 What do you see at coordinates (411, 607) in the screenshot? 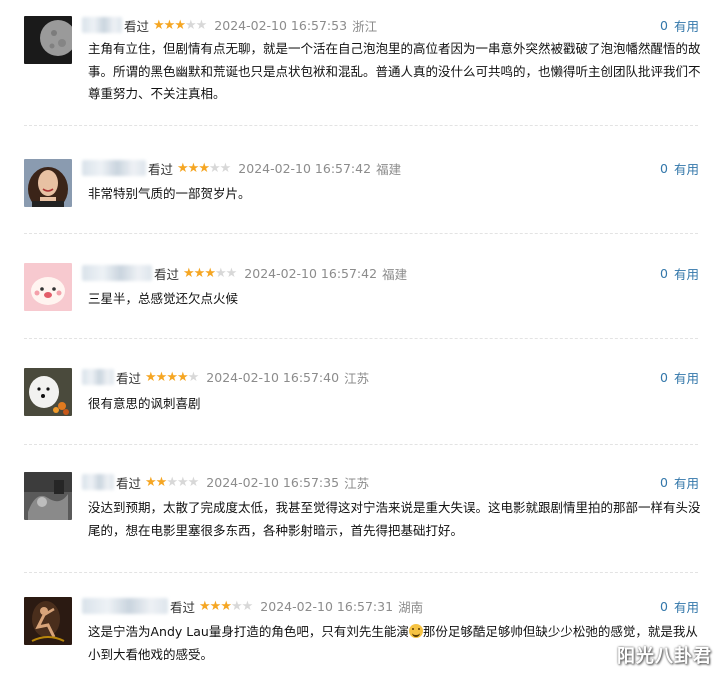
I see `comment-location: 湖南` at bounding box center [411, 607].